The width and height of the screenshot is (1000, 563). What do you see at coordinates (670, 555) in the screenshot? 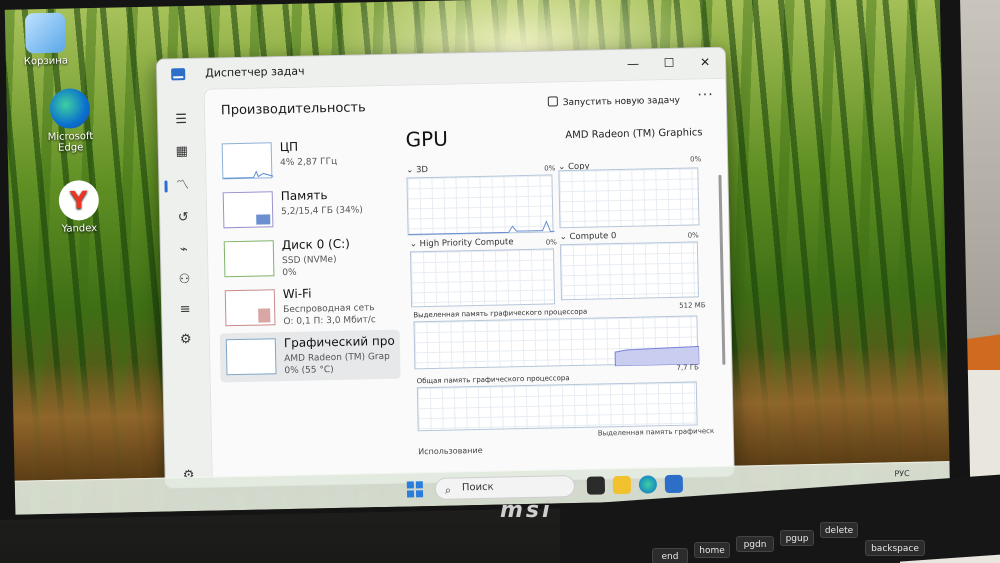
I see `end-key: end` at bounding box center [670, 555].